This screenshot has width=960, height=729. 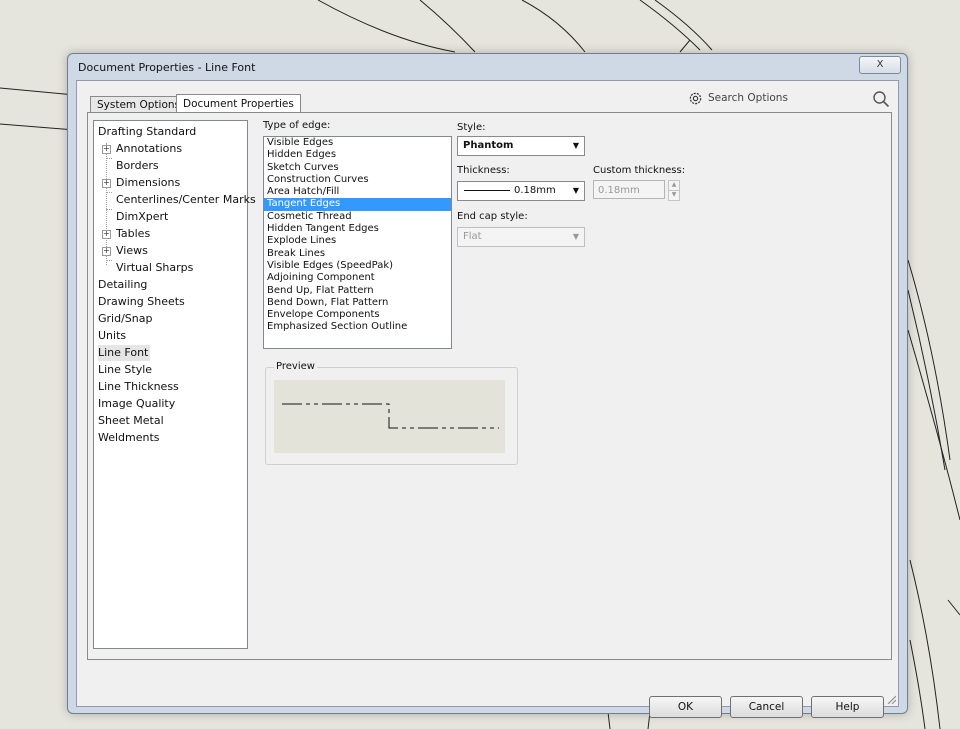 What do you see at coordinates (492, 216) in the screenshot?
I see `end-cap-style-label: End cap style:` at bounding box center [492, 216].